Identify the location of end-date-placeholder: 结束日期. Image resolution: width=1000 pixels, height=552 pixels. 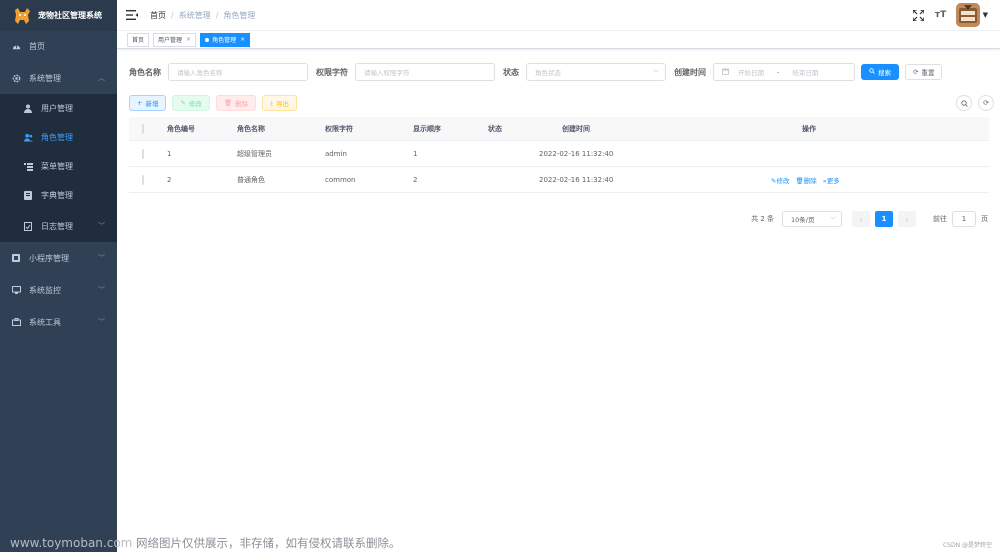
(805, 73).